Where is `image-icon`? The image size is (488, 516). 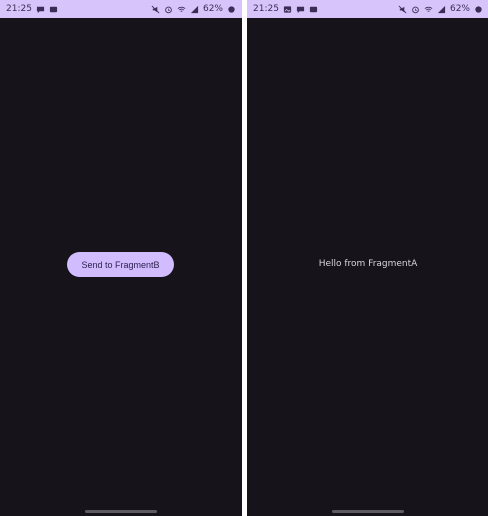
image-icon is located at coordinates (287, 9).